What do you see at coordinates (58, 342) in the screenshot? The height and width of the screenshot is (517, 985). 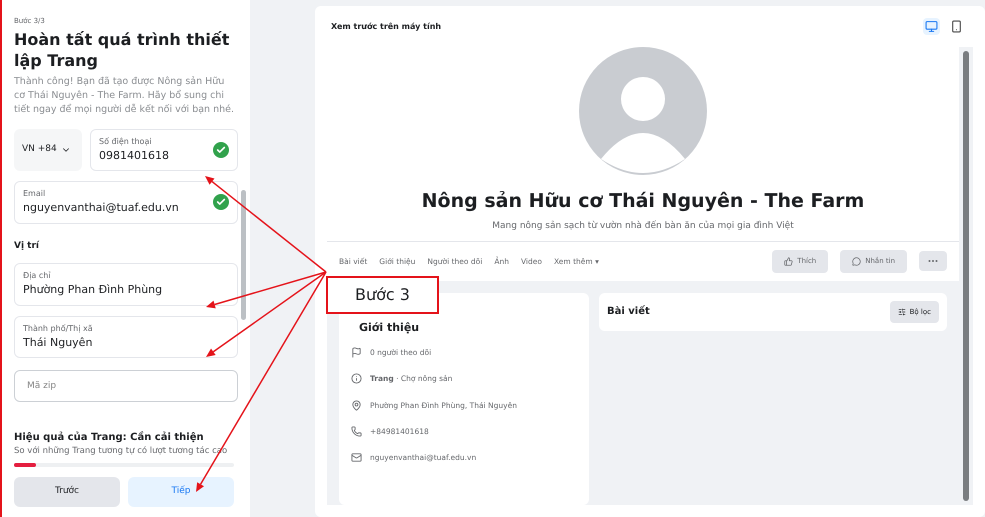 I see `field-value: Thái Nguyên` at bounding box center [58, 342].